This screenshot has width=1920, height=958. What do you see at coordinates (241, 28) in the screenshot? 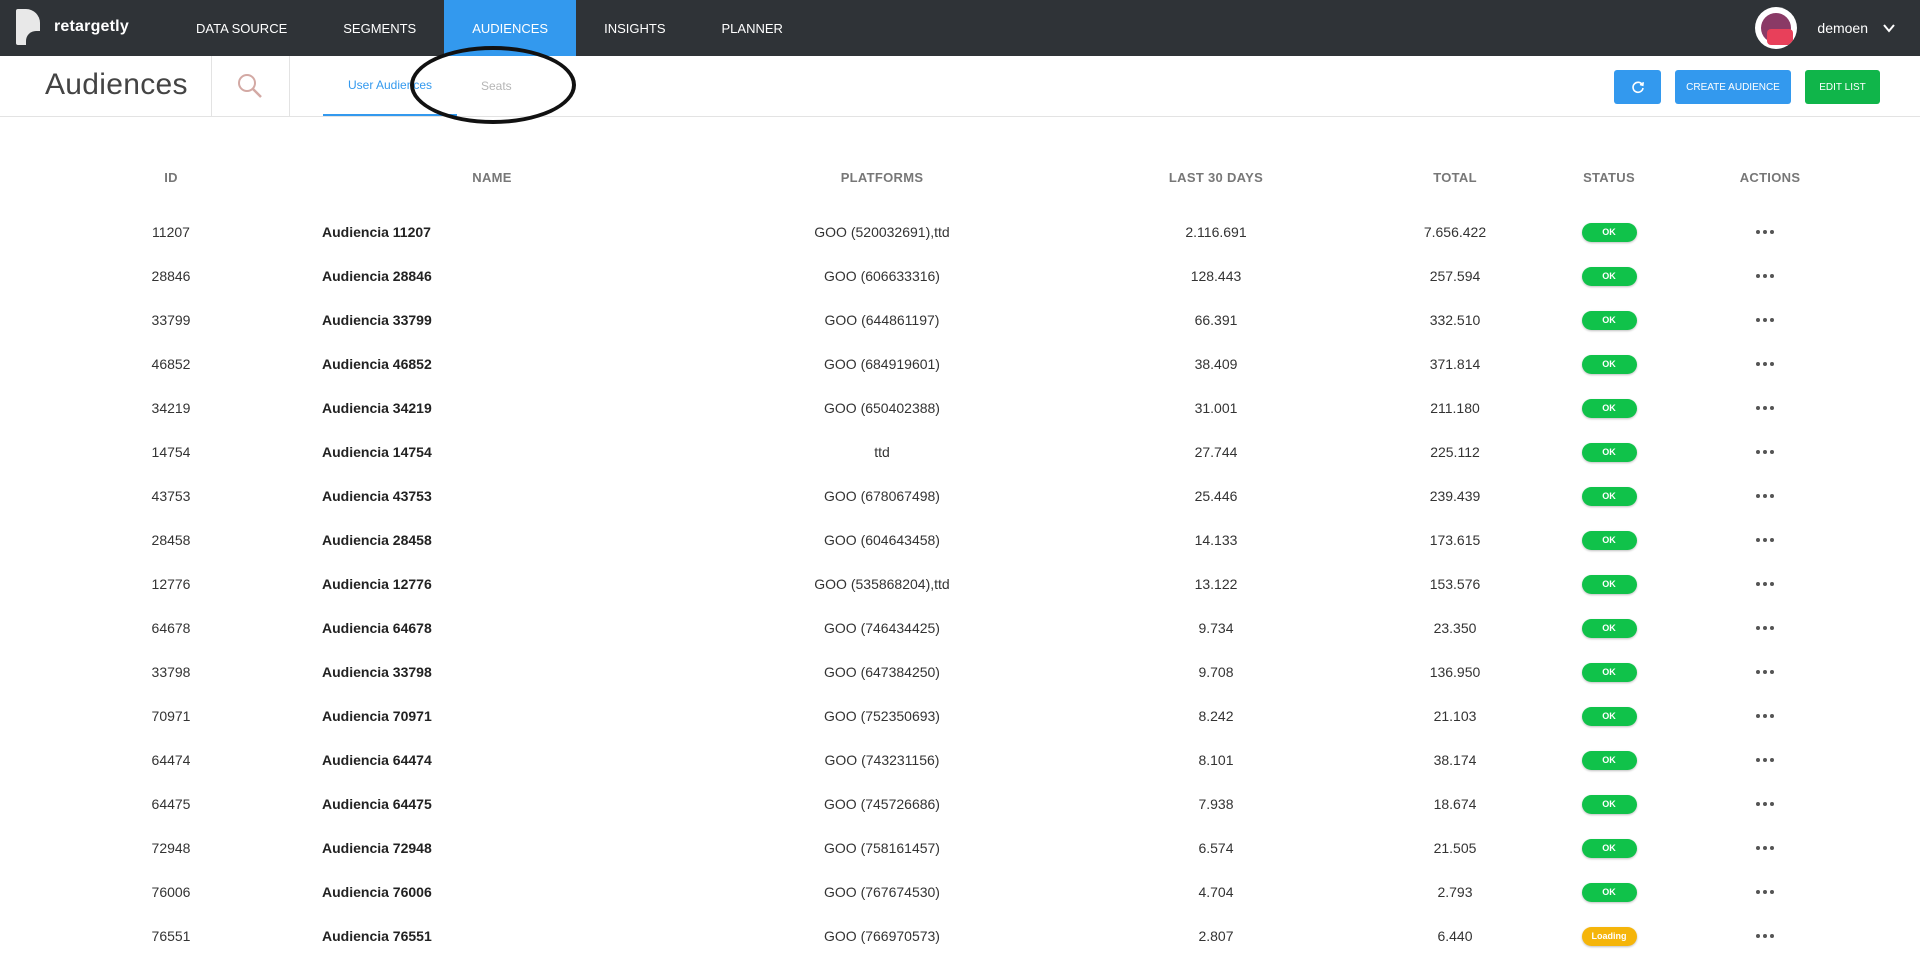
I see `nav-item-data-source: DATA SOURCE` at bounding box center [241, 28].